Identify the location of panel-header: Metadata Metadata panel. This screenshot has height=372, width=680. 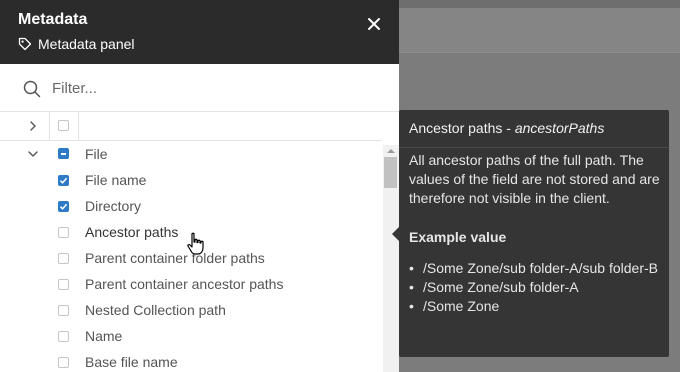
(199, 32).